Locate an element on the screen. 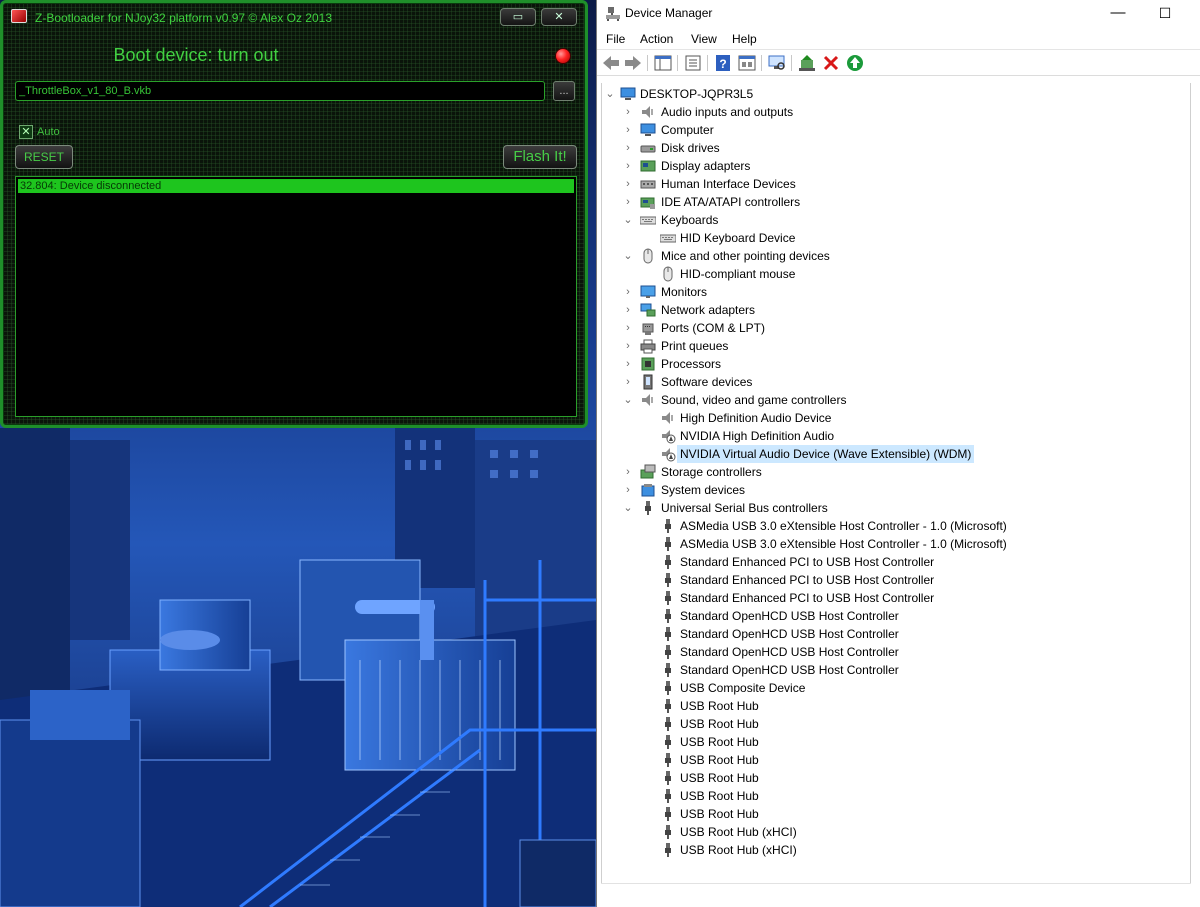  flash-button: Flash It! is located at coordinates (540, 157).